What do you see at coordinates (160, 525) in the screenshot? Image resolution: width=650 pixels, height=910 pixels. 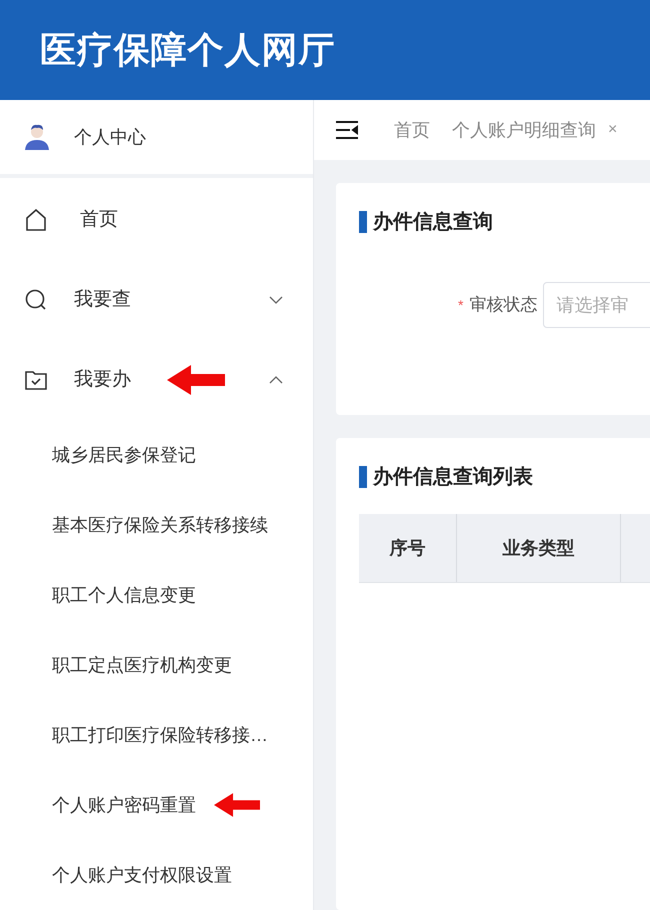 I see `submenu-item: 基本医疗保险关系转移接续` at bounding box center [160, 525].